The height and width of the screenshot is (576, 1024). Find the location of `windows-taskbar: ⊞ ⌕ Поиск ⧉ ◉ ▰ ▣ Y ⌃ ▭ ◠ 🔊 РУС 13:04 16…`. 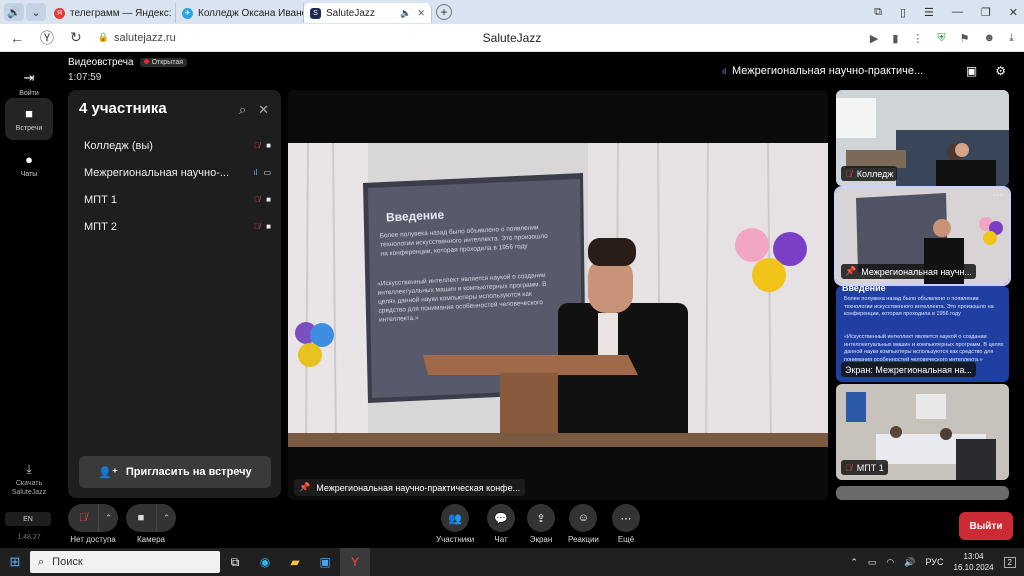

windows-taskbar: ⊞ ⌕ Поиск ⧉ ◉ ▰ ▣ Y ⌃ ▭ ◠ 🔊 РУС 13:04 16… is located at coordinates (512, 562).